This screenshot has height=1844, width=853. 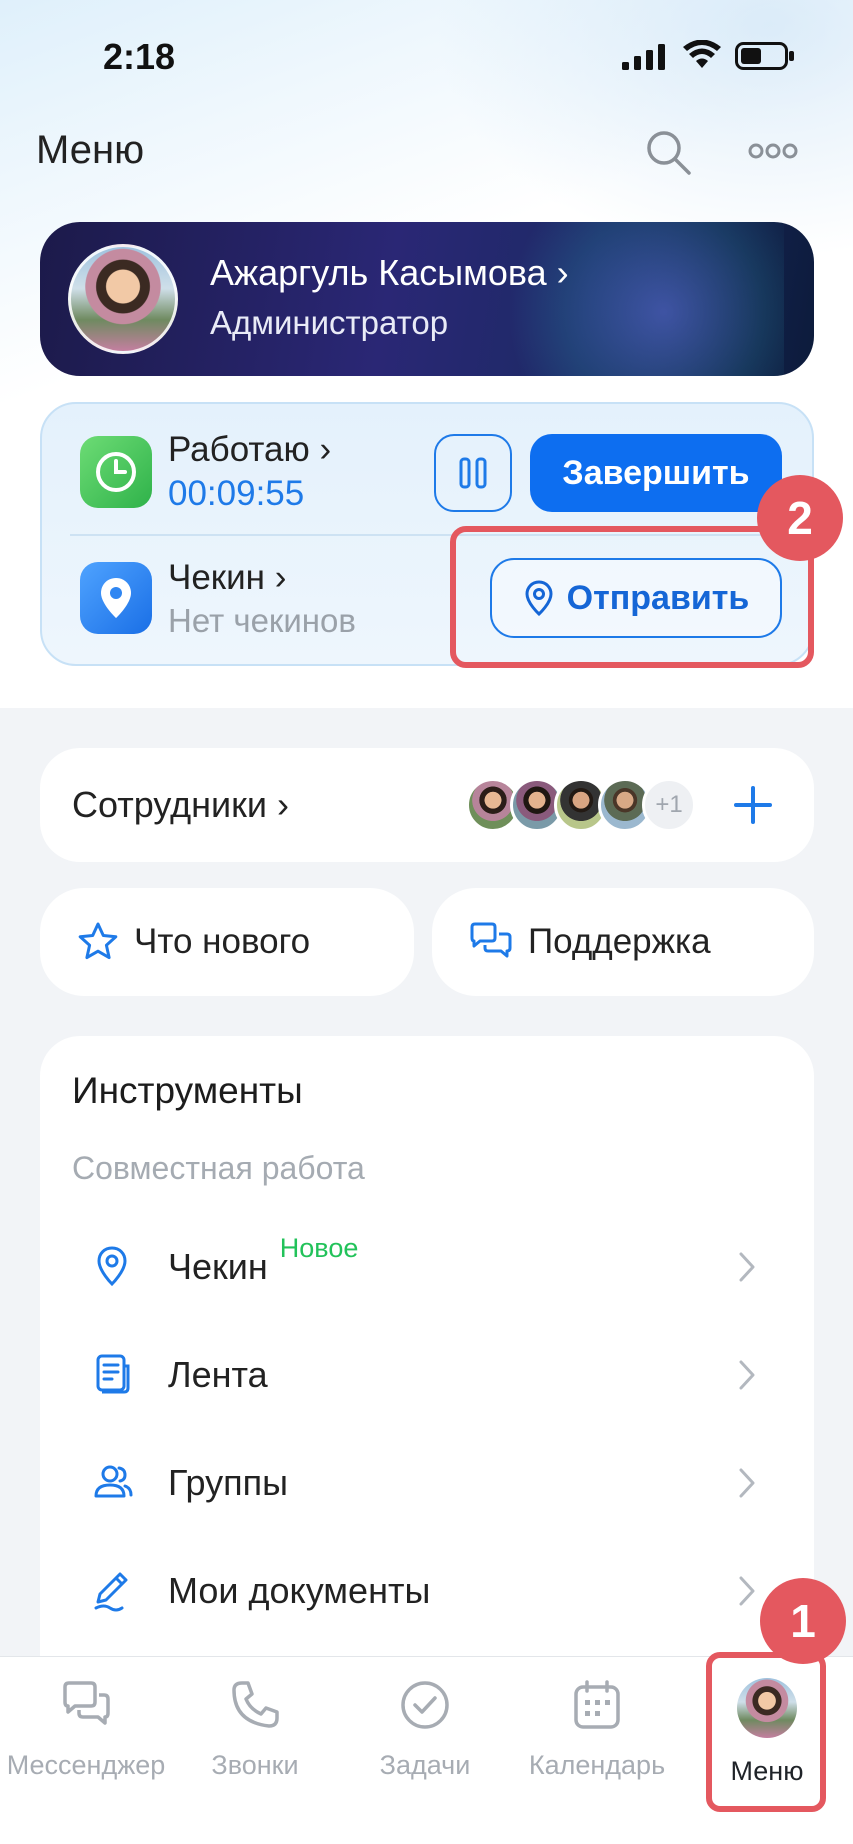 I want to click on work-timer: 00:09:55, so click(x=236, y=493).